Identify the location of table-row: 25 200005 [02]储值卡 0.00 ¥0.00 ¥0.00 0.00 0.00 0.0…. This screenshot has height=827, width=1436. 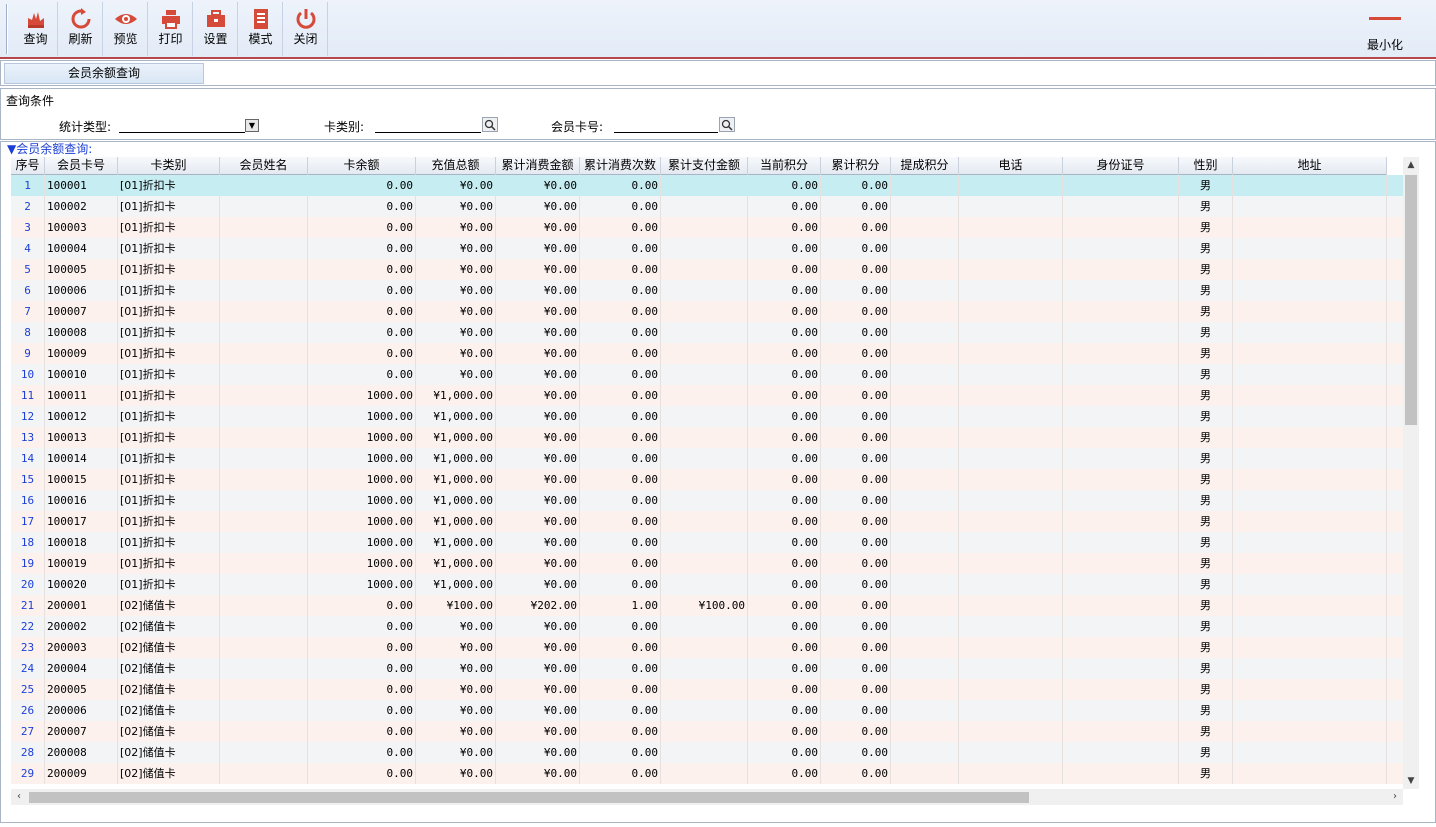
(707, 689).